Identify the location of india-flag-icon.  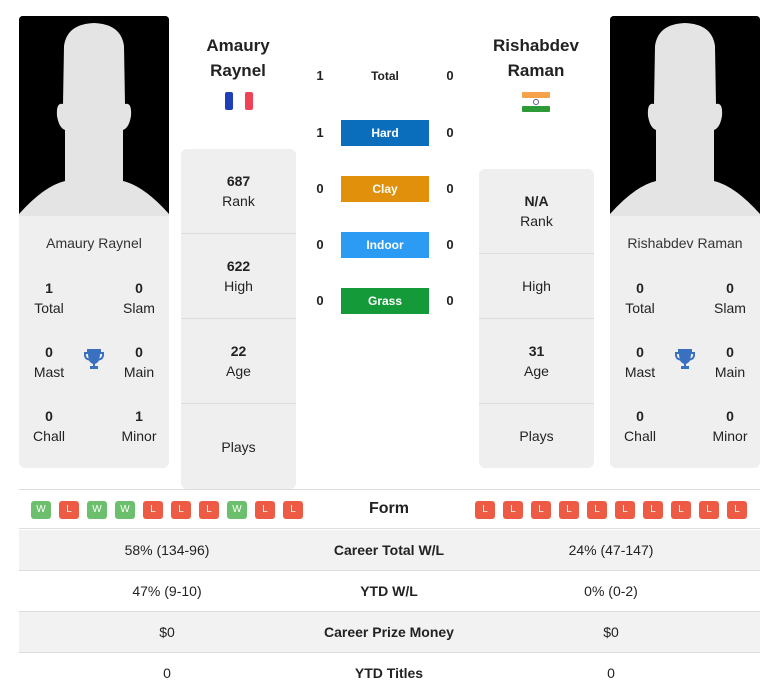
(536, 102).